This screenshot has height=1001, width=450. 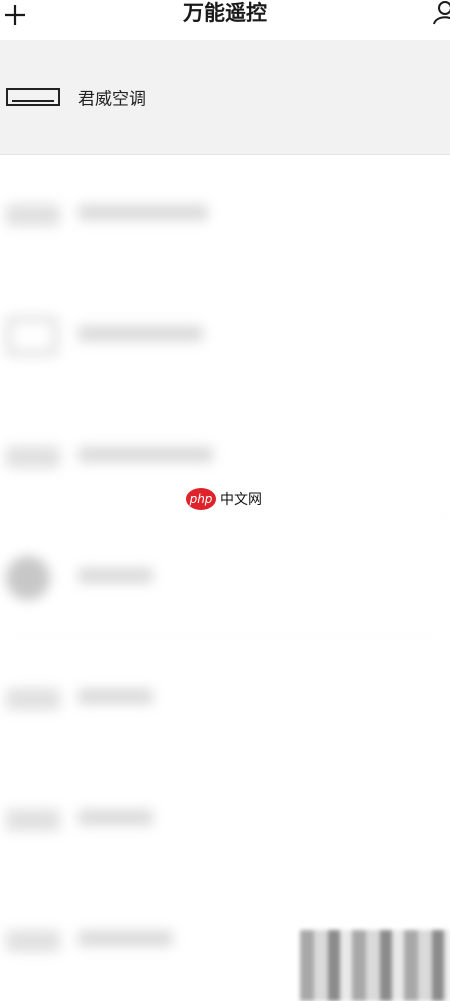 What do you see at coordinates (28, 578) in the screenshot?
I see `fan-icon` at bounding box center [28, 578].